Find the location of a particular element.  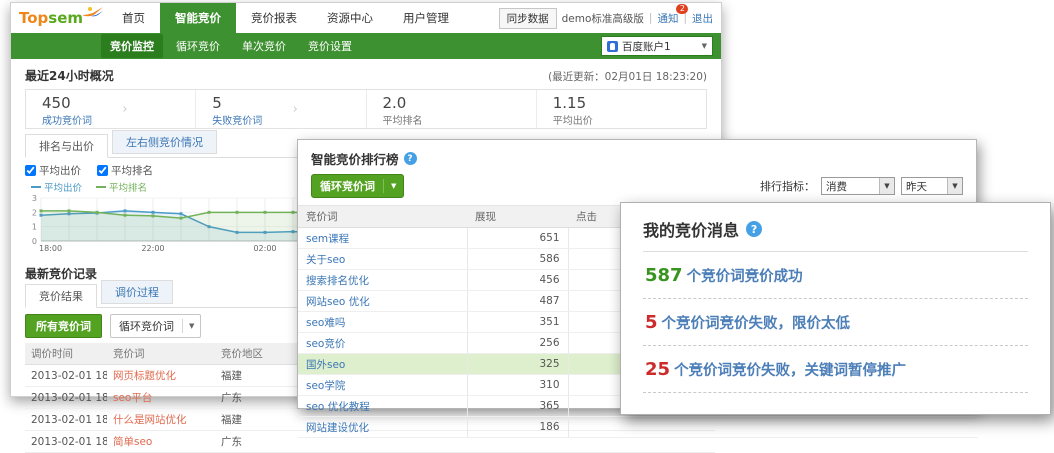

ranking-toolbar: 循环竞价词 ▼ 排行指标： 消费 ▼ 昨天 ▼ is located at coordinates (637, 188).